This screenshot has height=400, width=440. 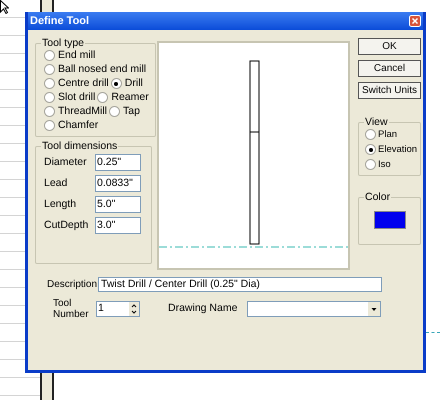 What do you see at coordinates (389, 90) in the screenshot?
I see `dialog-button: Switch Units` at bounding box center [389, 90].